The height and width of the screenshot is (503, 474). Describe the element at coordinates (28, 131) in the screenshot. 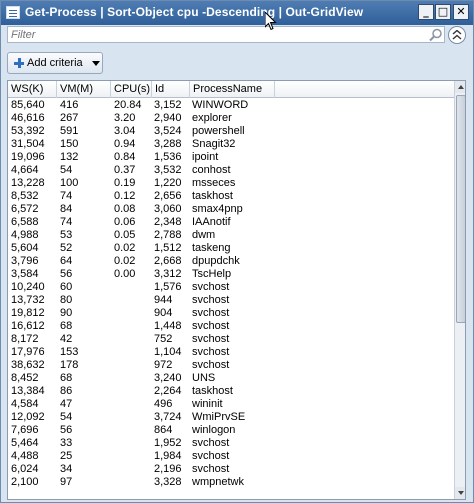

I see `cell-ws: 53,392` at that location.